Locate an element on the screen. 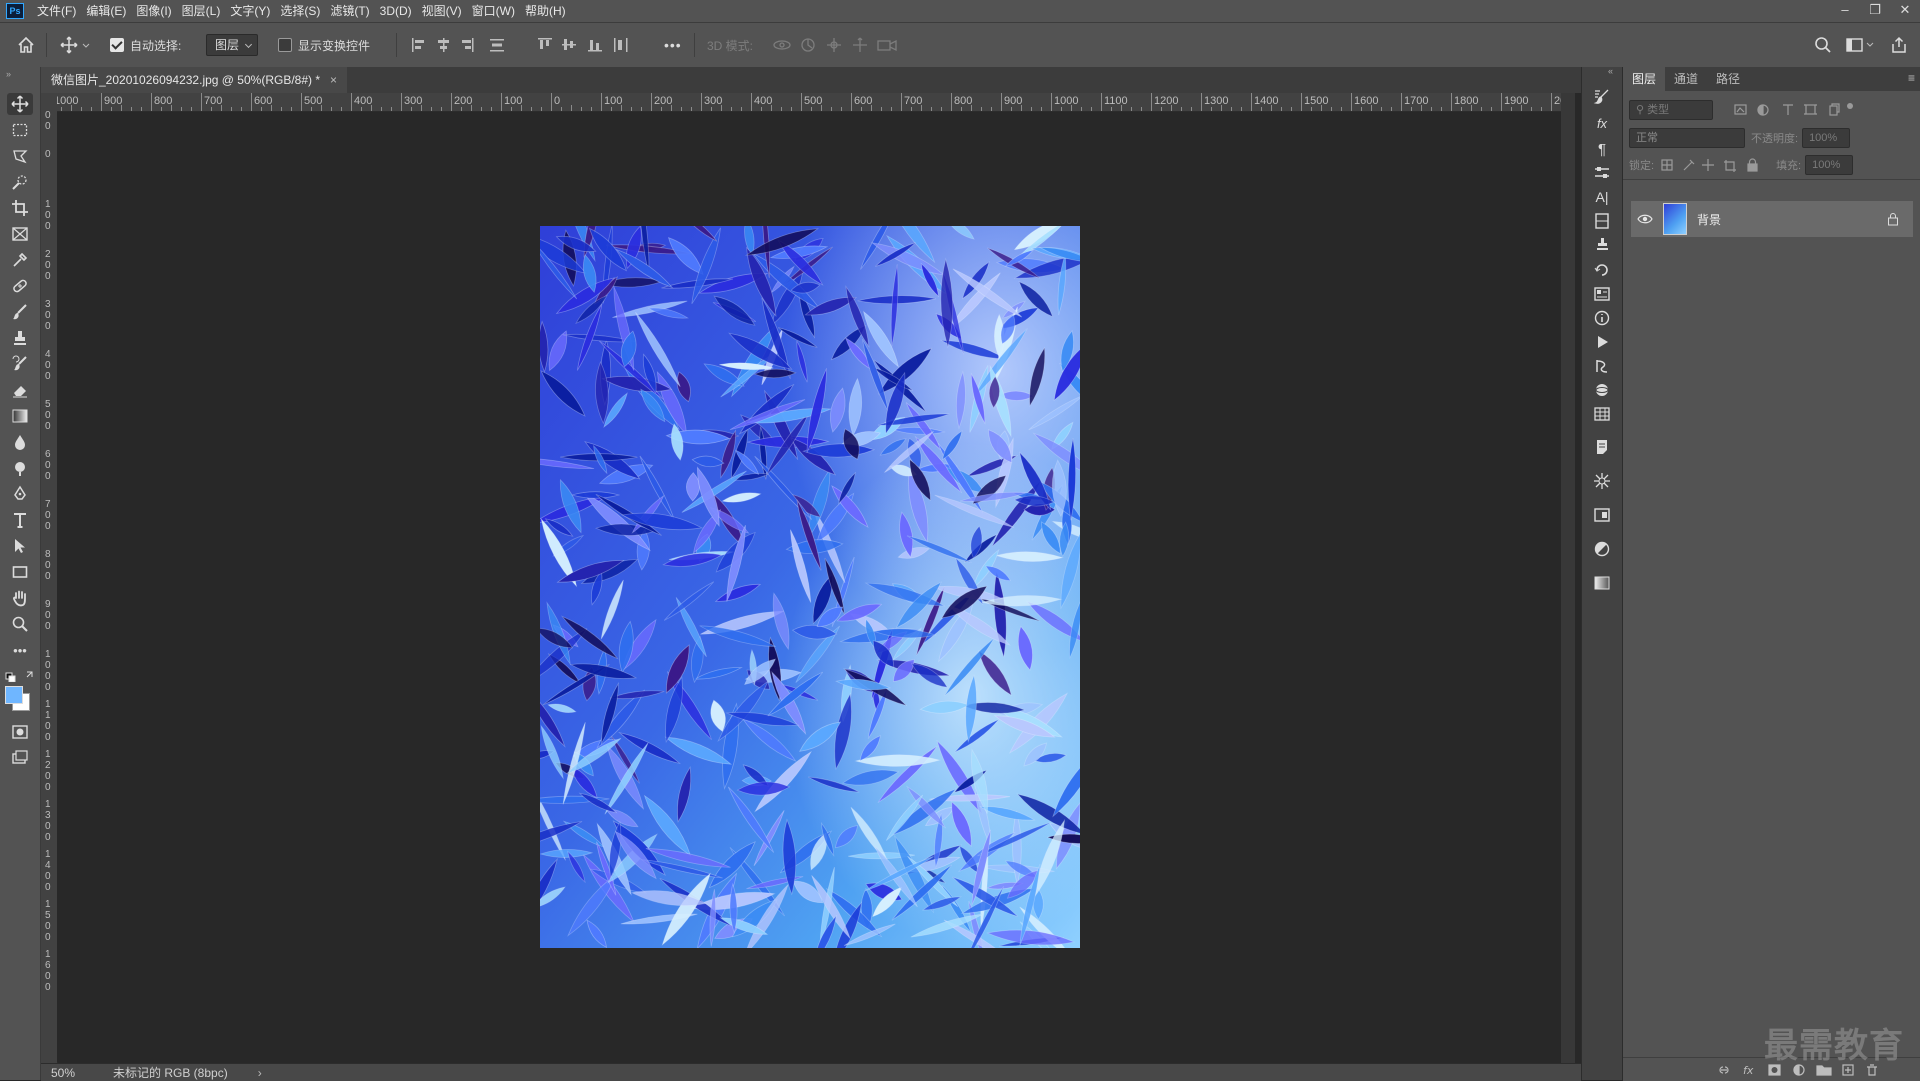  properties-icon is located at coordinates (1602, 294).